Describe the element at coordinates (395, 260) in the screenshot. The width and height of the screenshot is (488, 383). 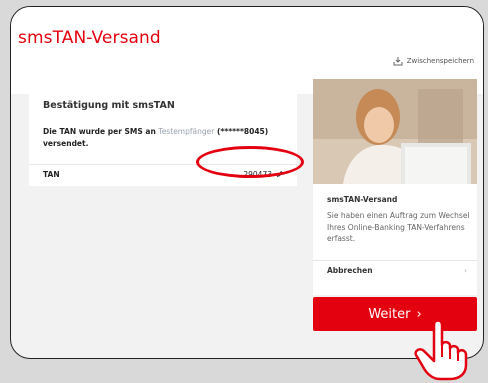
I see `divider` at that location.